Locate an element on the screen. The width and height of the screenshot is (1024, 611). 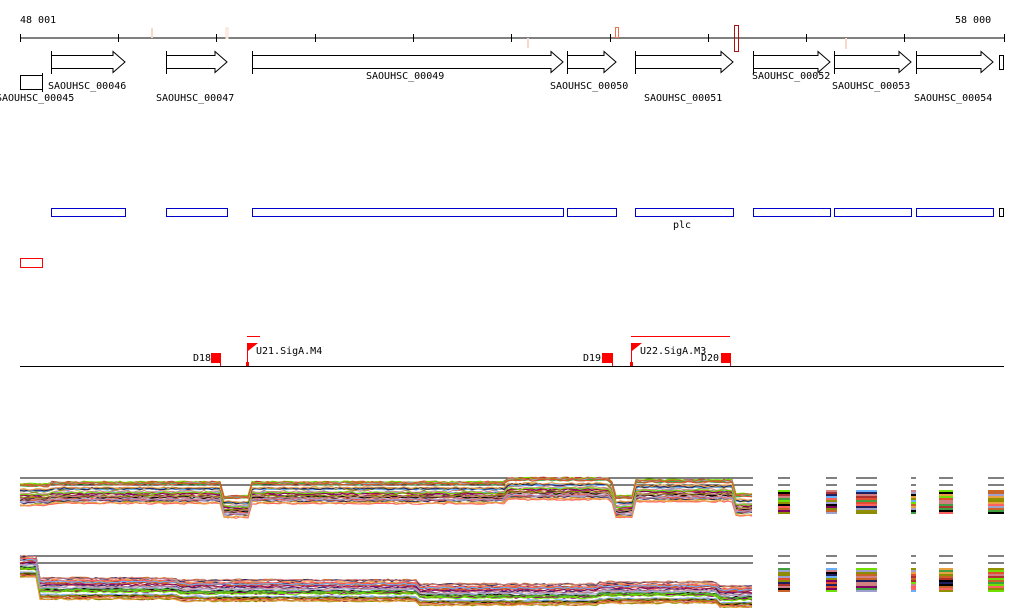
gene-label: SAOUHSC_00054 is located at coordinates (953, 98).